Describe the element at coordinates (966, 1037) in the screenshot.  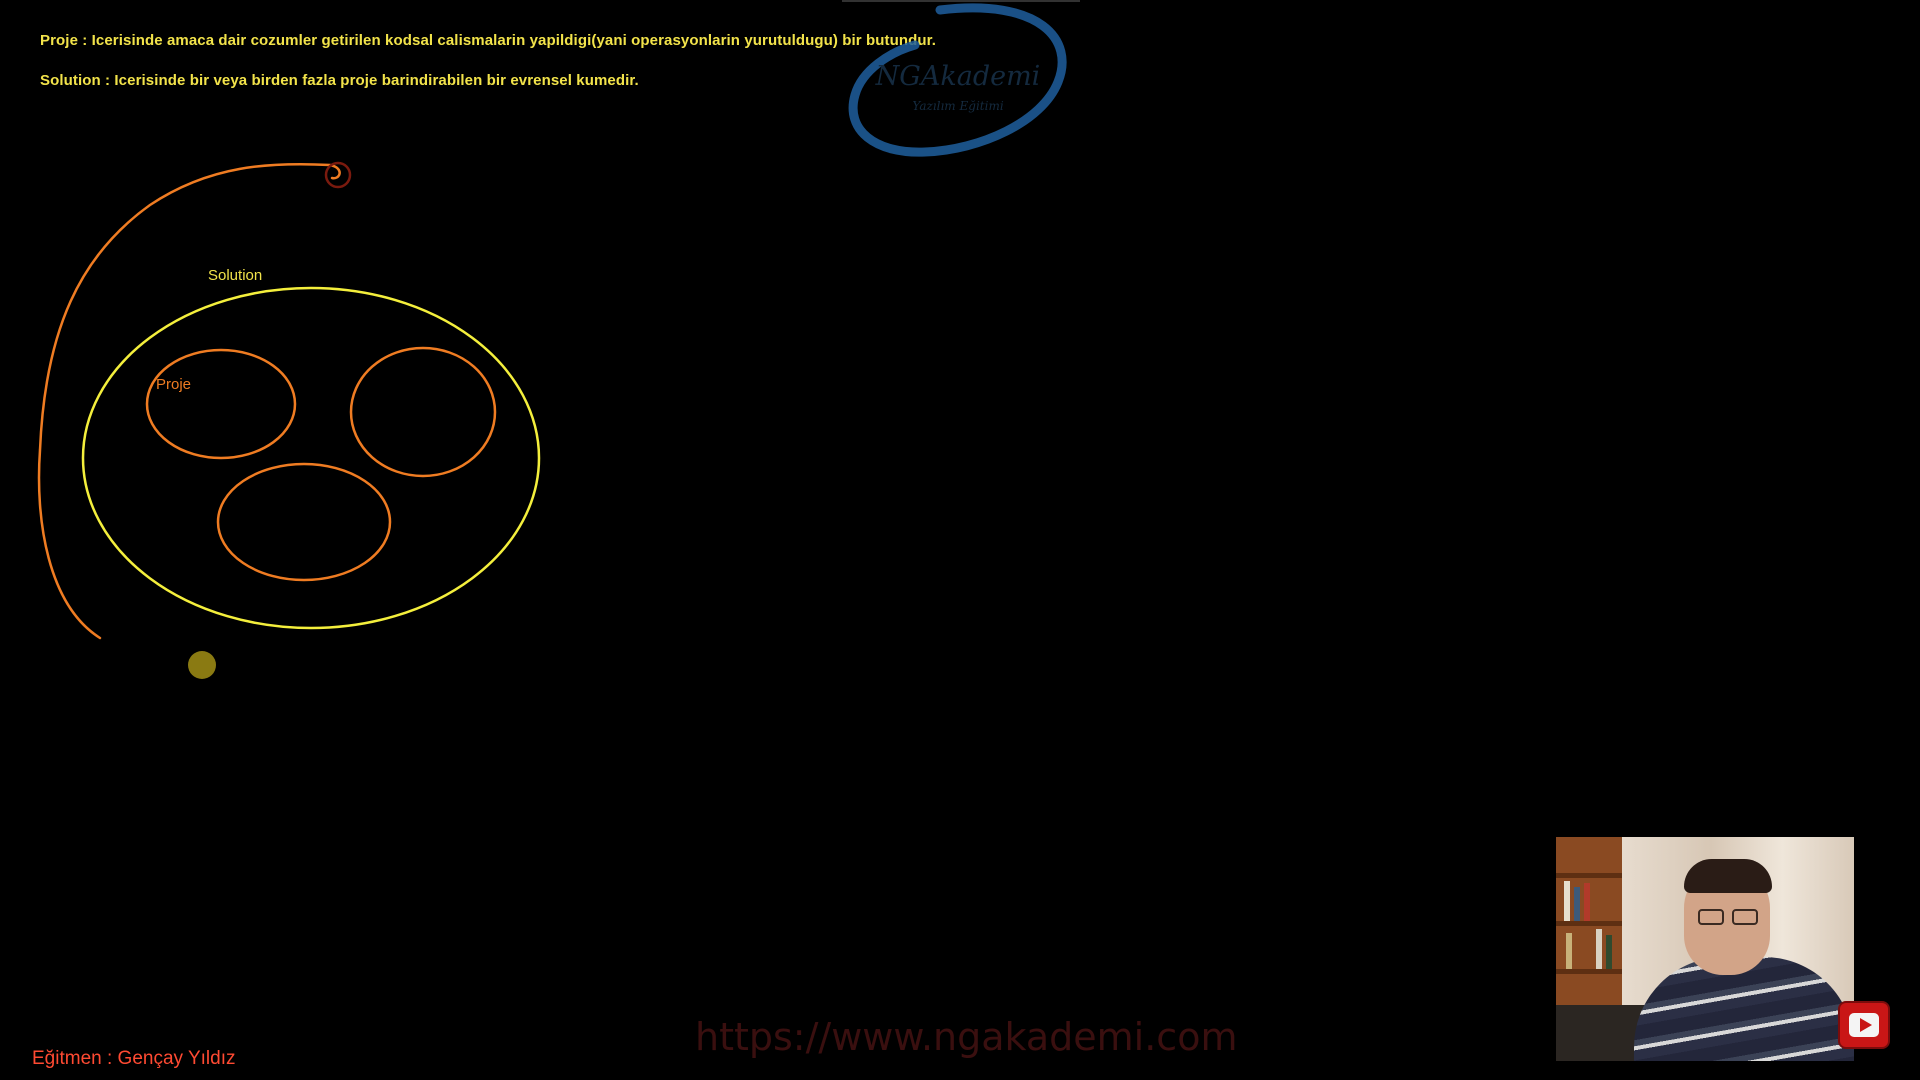
I see `website-url-watermark: https://www.ngakademi.com` at that location.